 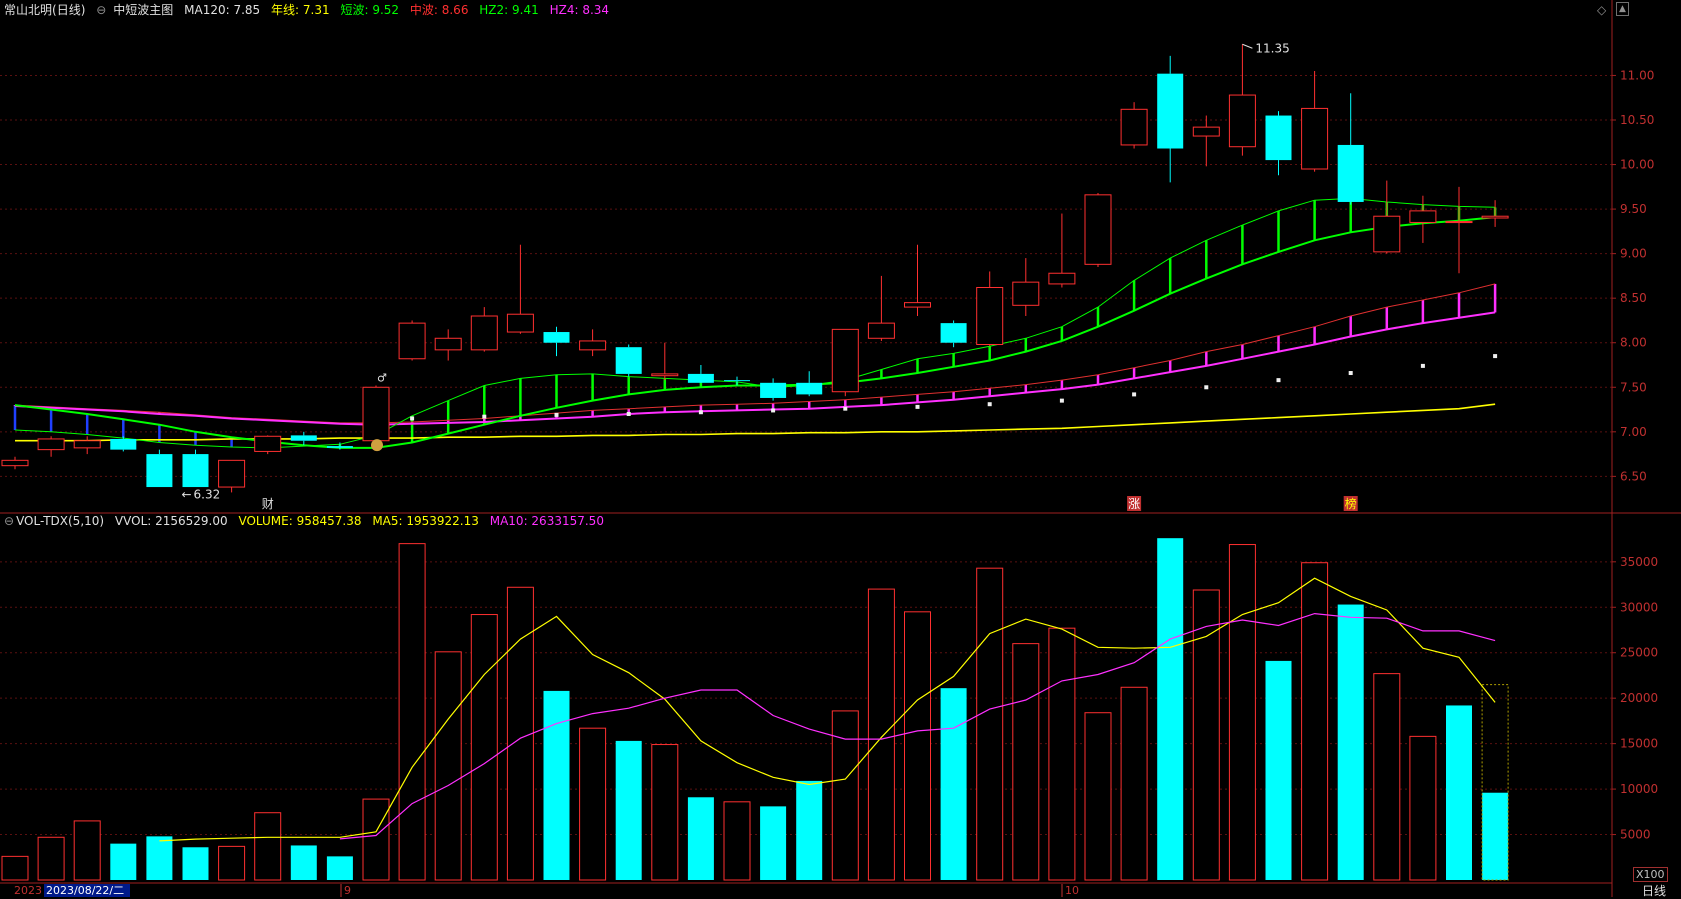 What do you see at coordinates (1654, 890) in the screenshot?
I see `period-label-corner: 日线` at bounding box center [1654, 890].